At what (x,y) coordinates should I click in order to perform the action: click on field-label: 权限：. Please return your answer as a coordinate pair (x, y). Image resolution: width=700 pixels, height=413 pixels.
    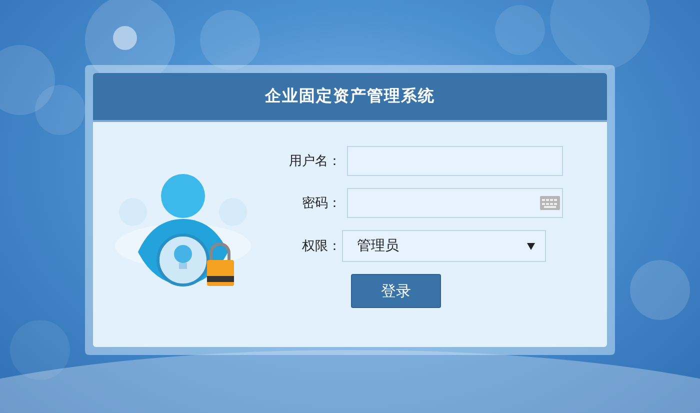
    Looking at the image, I should click on (321, 246).